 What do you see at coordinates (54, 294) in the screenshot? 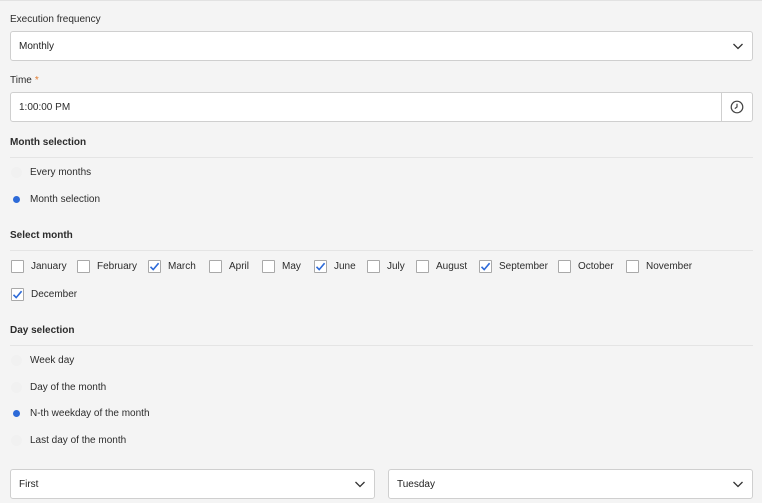
I see `checkbox-label: December` at bounding box center [54, 294].